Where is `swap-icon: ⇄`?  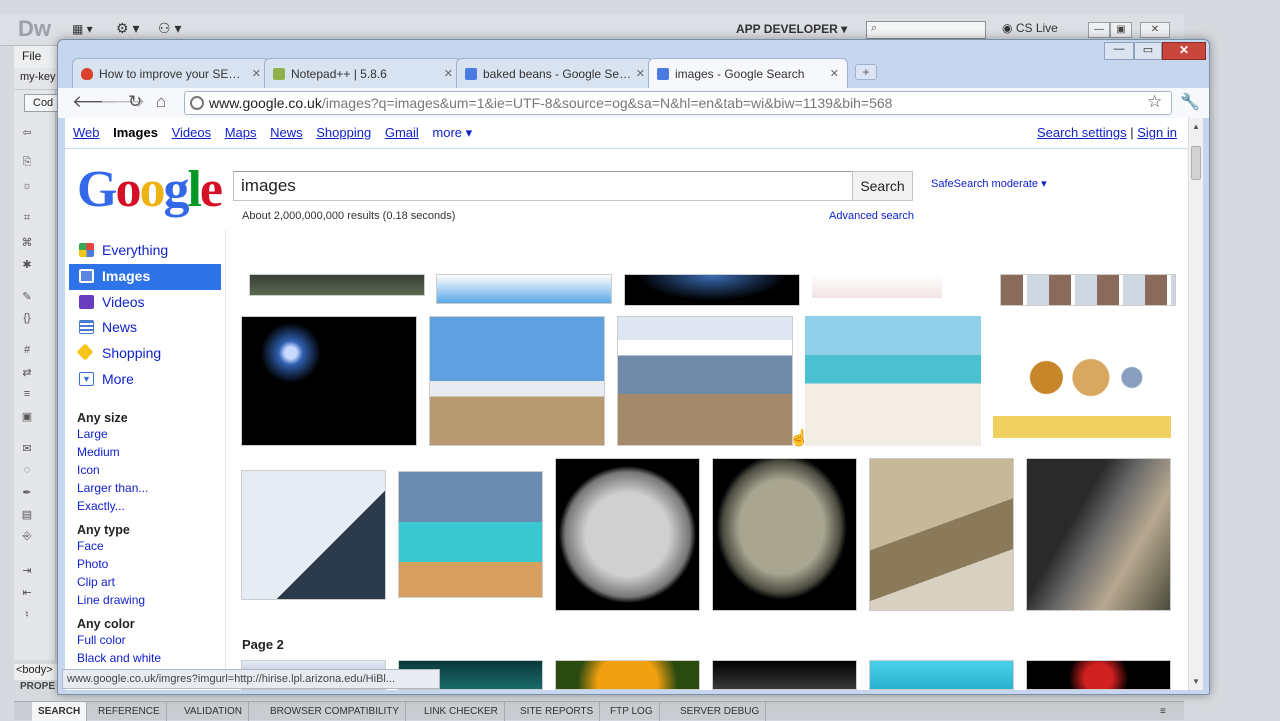
swap-icon: ⇄ is located at coordinates (27, 373).